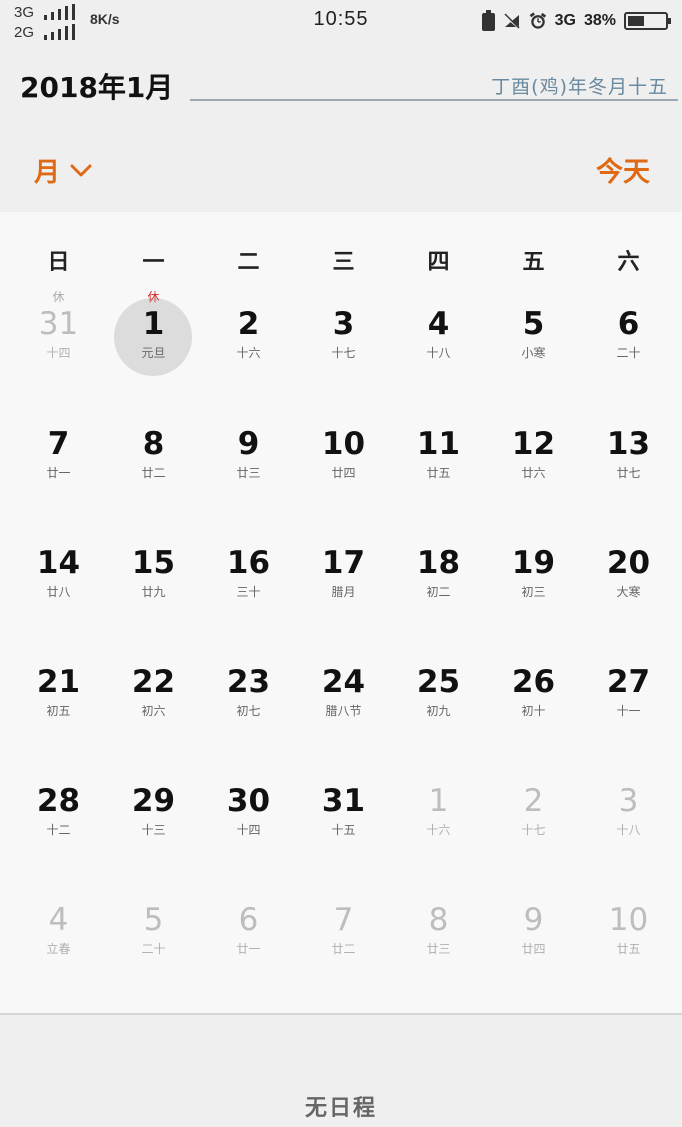 The image size is (682, 1127). What do you see at coordinates (628, 949) in the screenshot?
I see `lunar-day-label: 廿五` at bounding box center [628, 949].